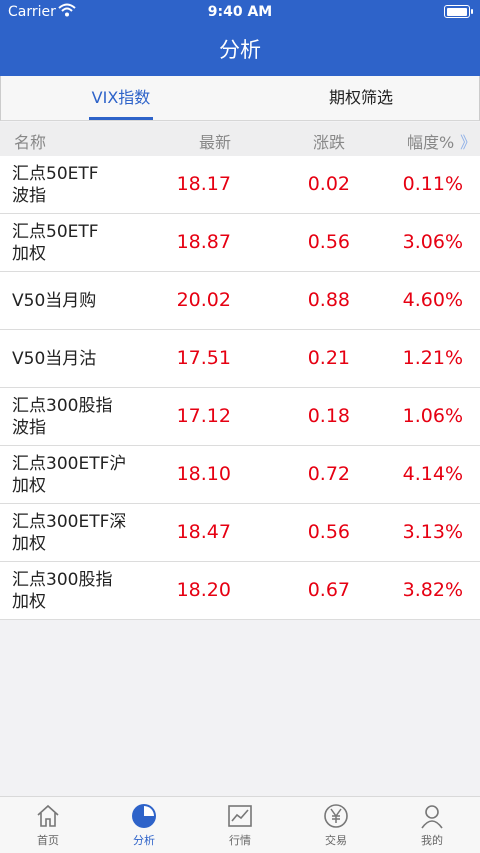  I want to click on home-icon, so click(48, 816).